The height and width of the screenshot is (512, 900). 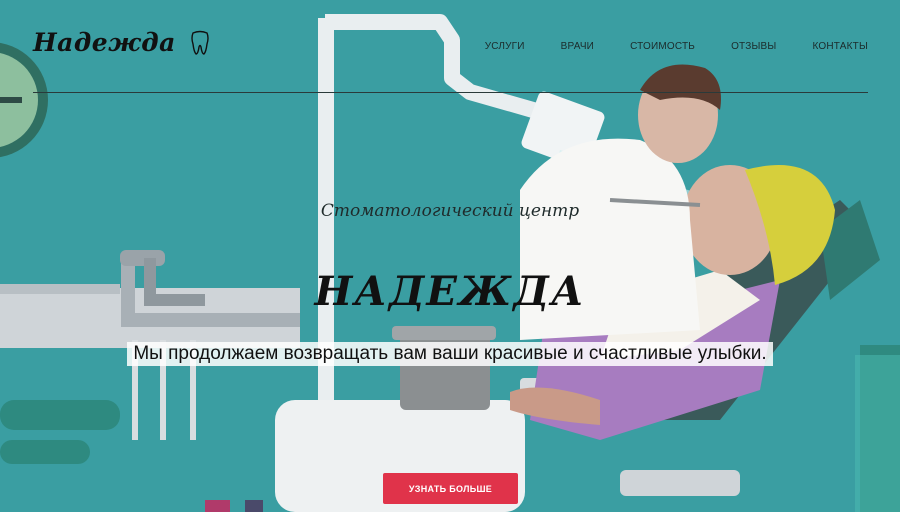 I want to click on nav-item-reviews: ОТЗЫВЫ, so click(x=753, y=46).